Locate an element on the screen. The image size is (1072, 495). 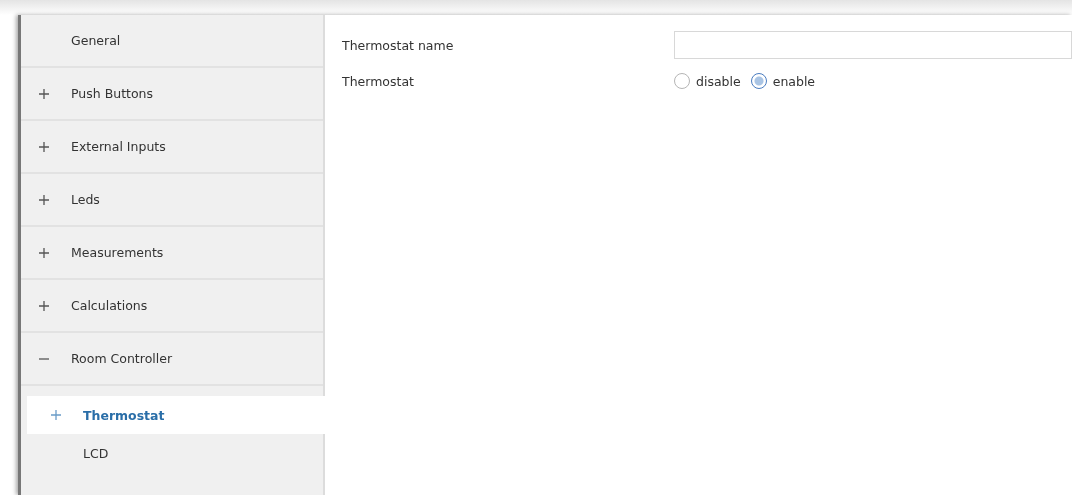
sidebar-item: Leds is located at coordinates (172, 200).